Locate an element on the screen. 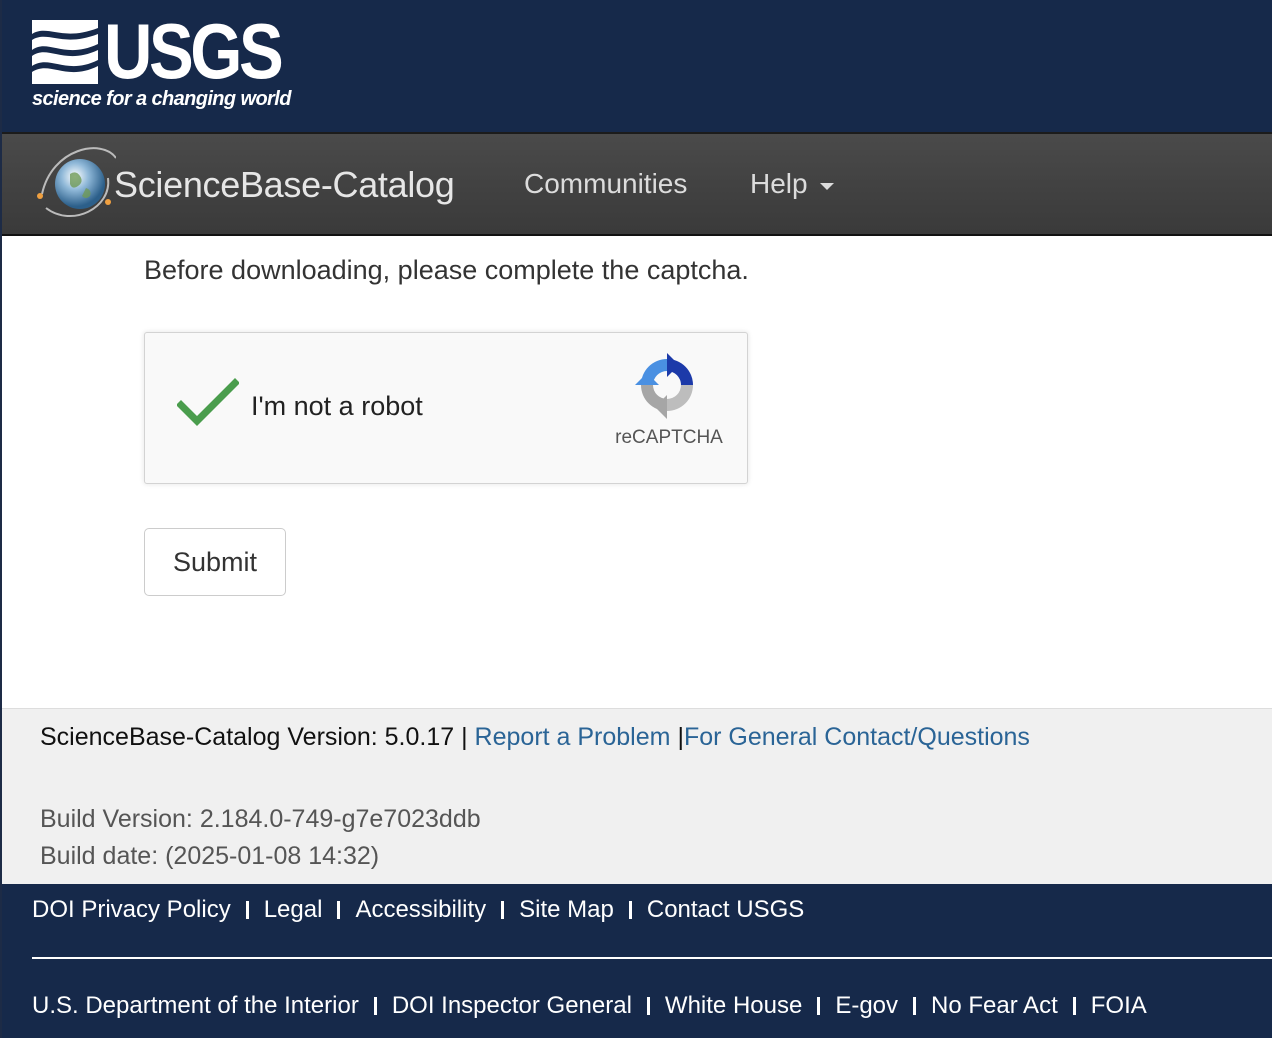 Image resolution: width=1272 pixels, height=1038 pixels. footer-white-house: White House is located at coordinates (733, 1006).